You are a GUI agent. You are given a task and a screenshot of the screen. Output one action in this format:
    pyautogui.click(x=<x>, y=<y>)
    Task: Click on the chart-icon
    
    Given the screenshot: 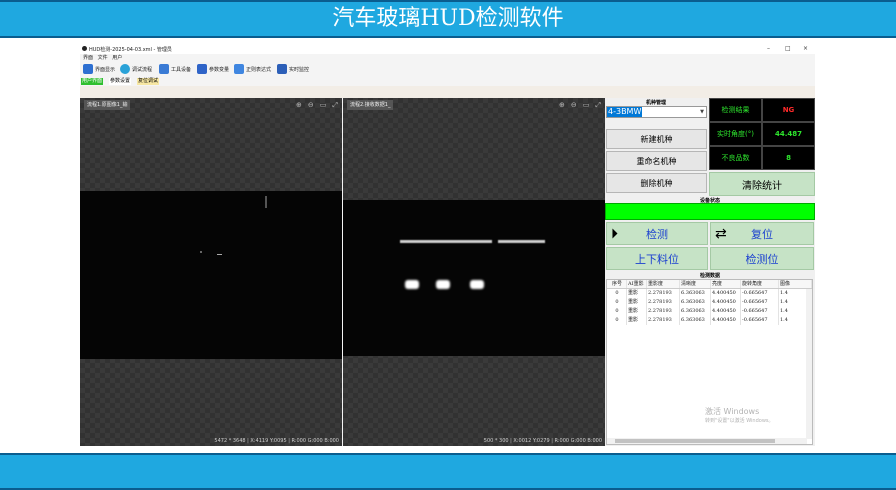 What is the action you would take?
    pyautogui.click(x=202, y=69)
    